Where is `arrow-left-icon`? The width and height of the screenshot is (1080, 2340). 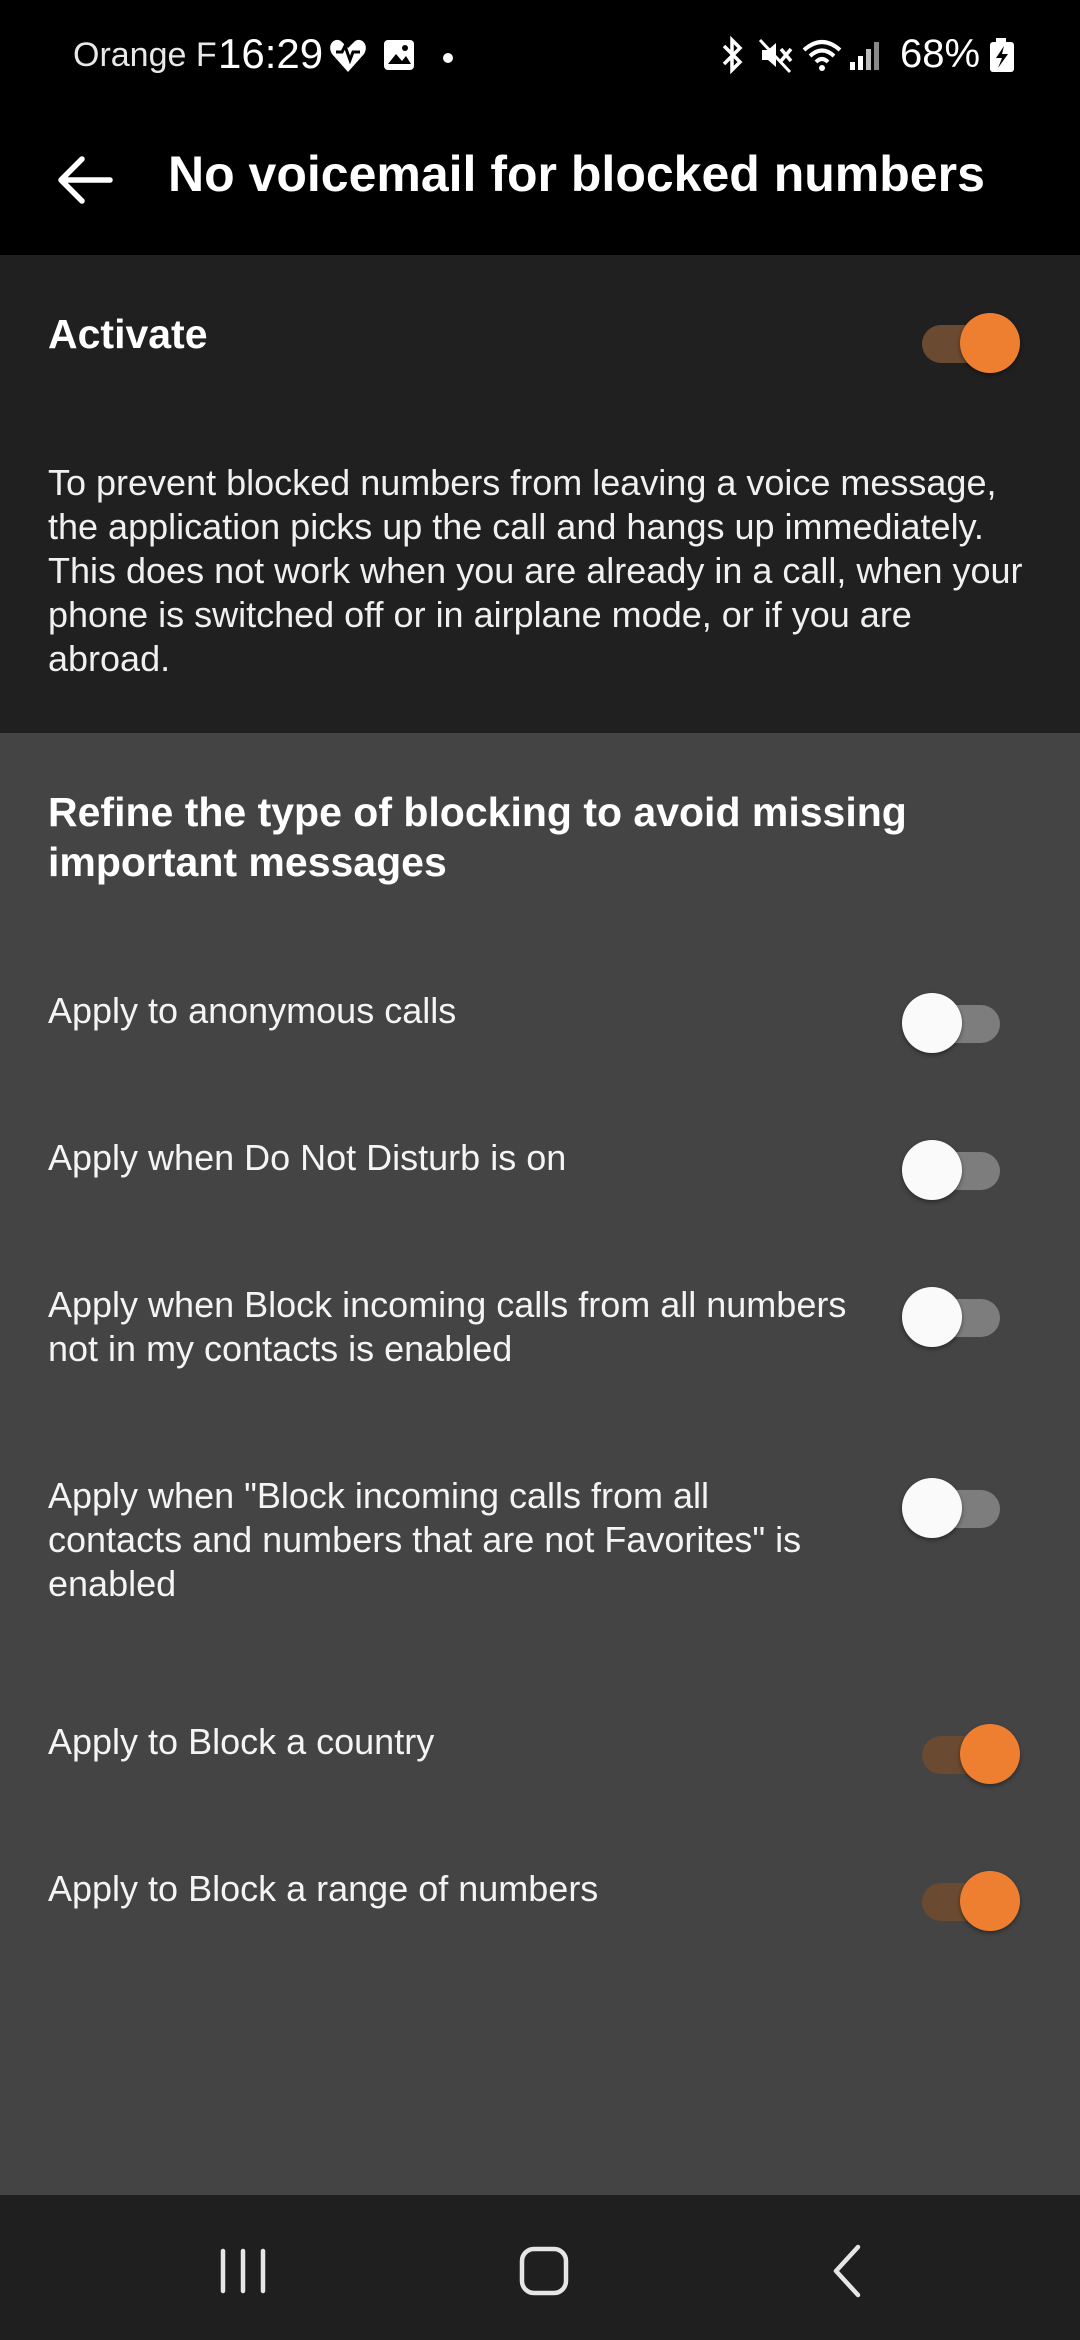
arrow-left-icon is located at coordinates (85, 180).